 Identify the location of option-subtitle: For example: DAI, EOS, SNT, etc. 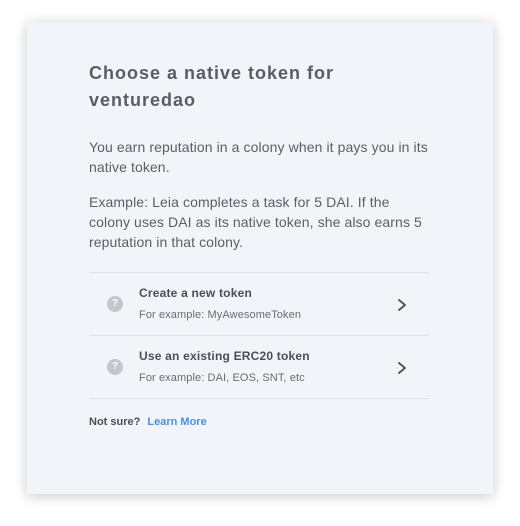
(222, 378).